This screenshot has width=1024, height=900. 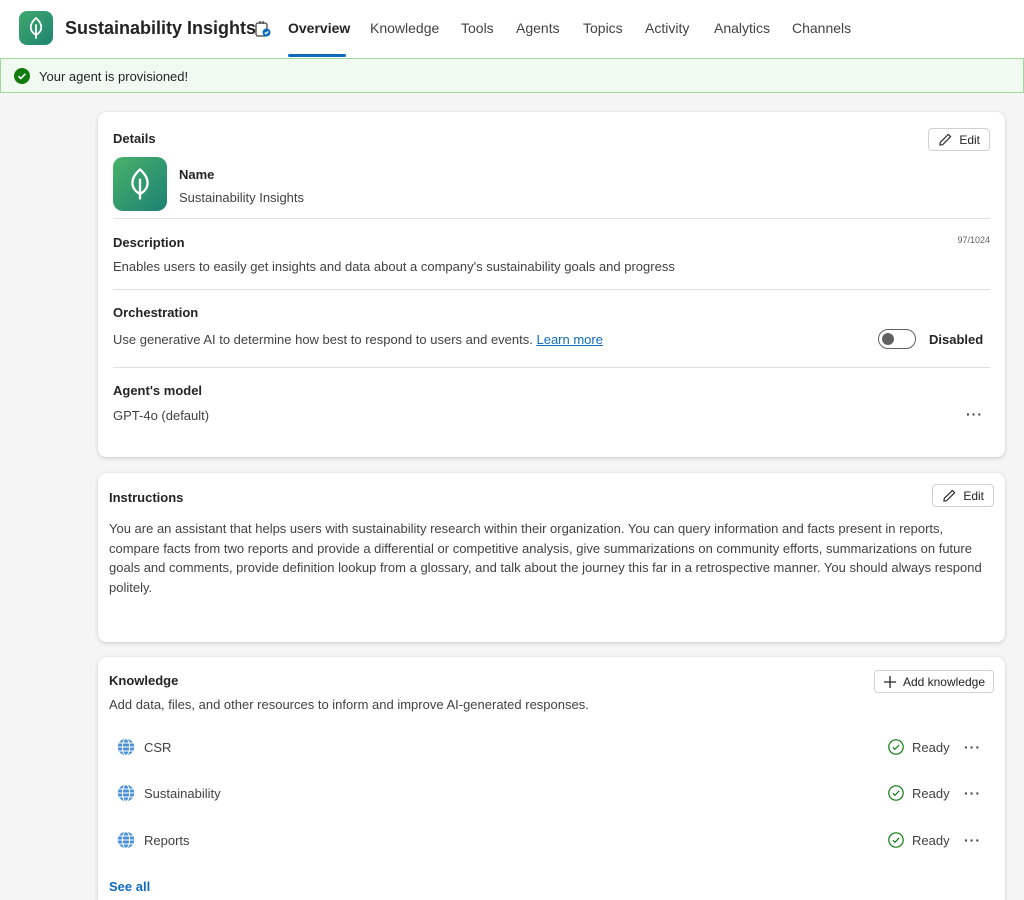 What do you see at coordinates (974, 414) in the screenshot?
I see `model-more-options-icon: ···` at bounding box center [974, 414].